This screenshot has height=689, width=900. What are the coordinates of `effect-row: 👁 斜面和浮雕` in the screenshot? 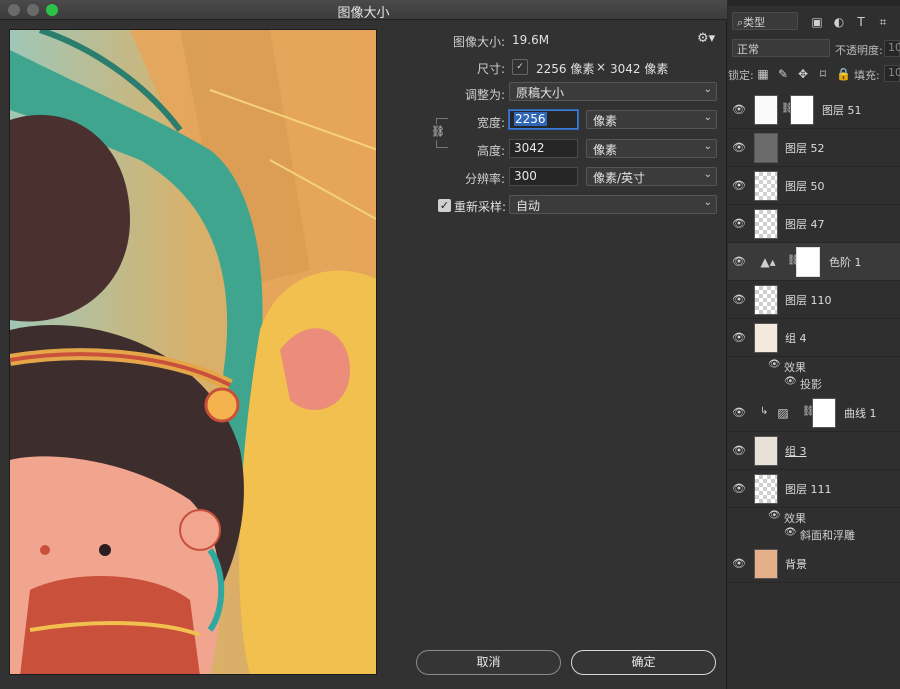 It's located at (814, 534).